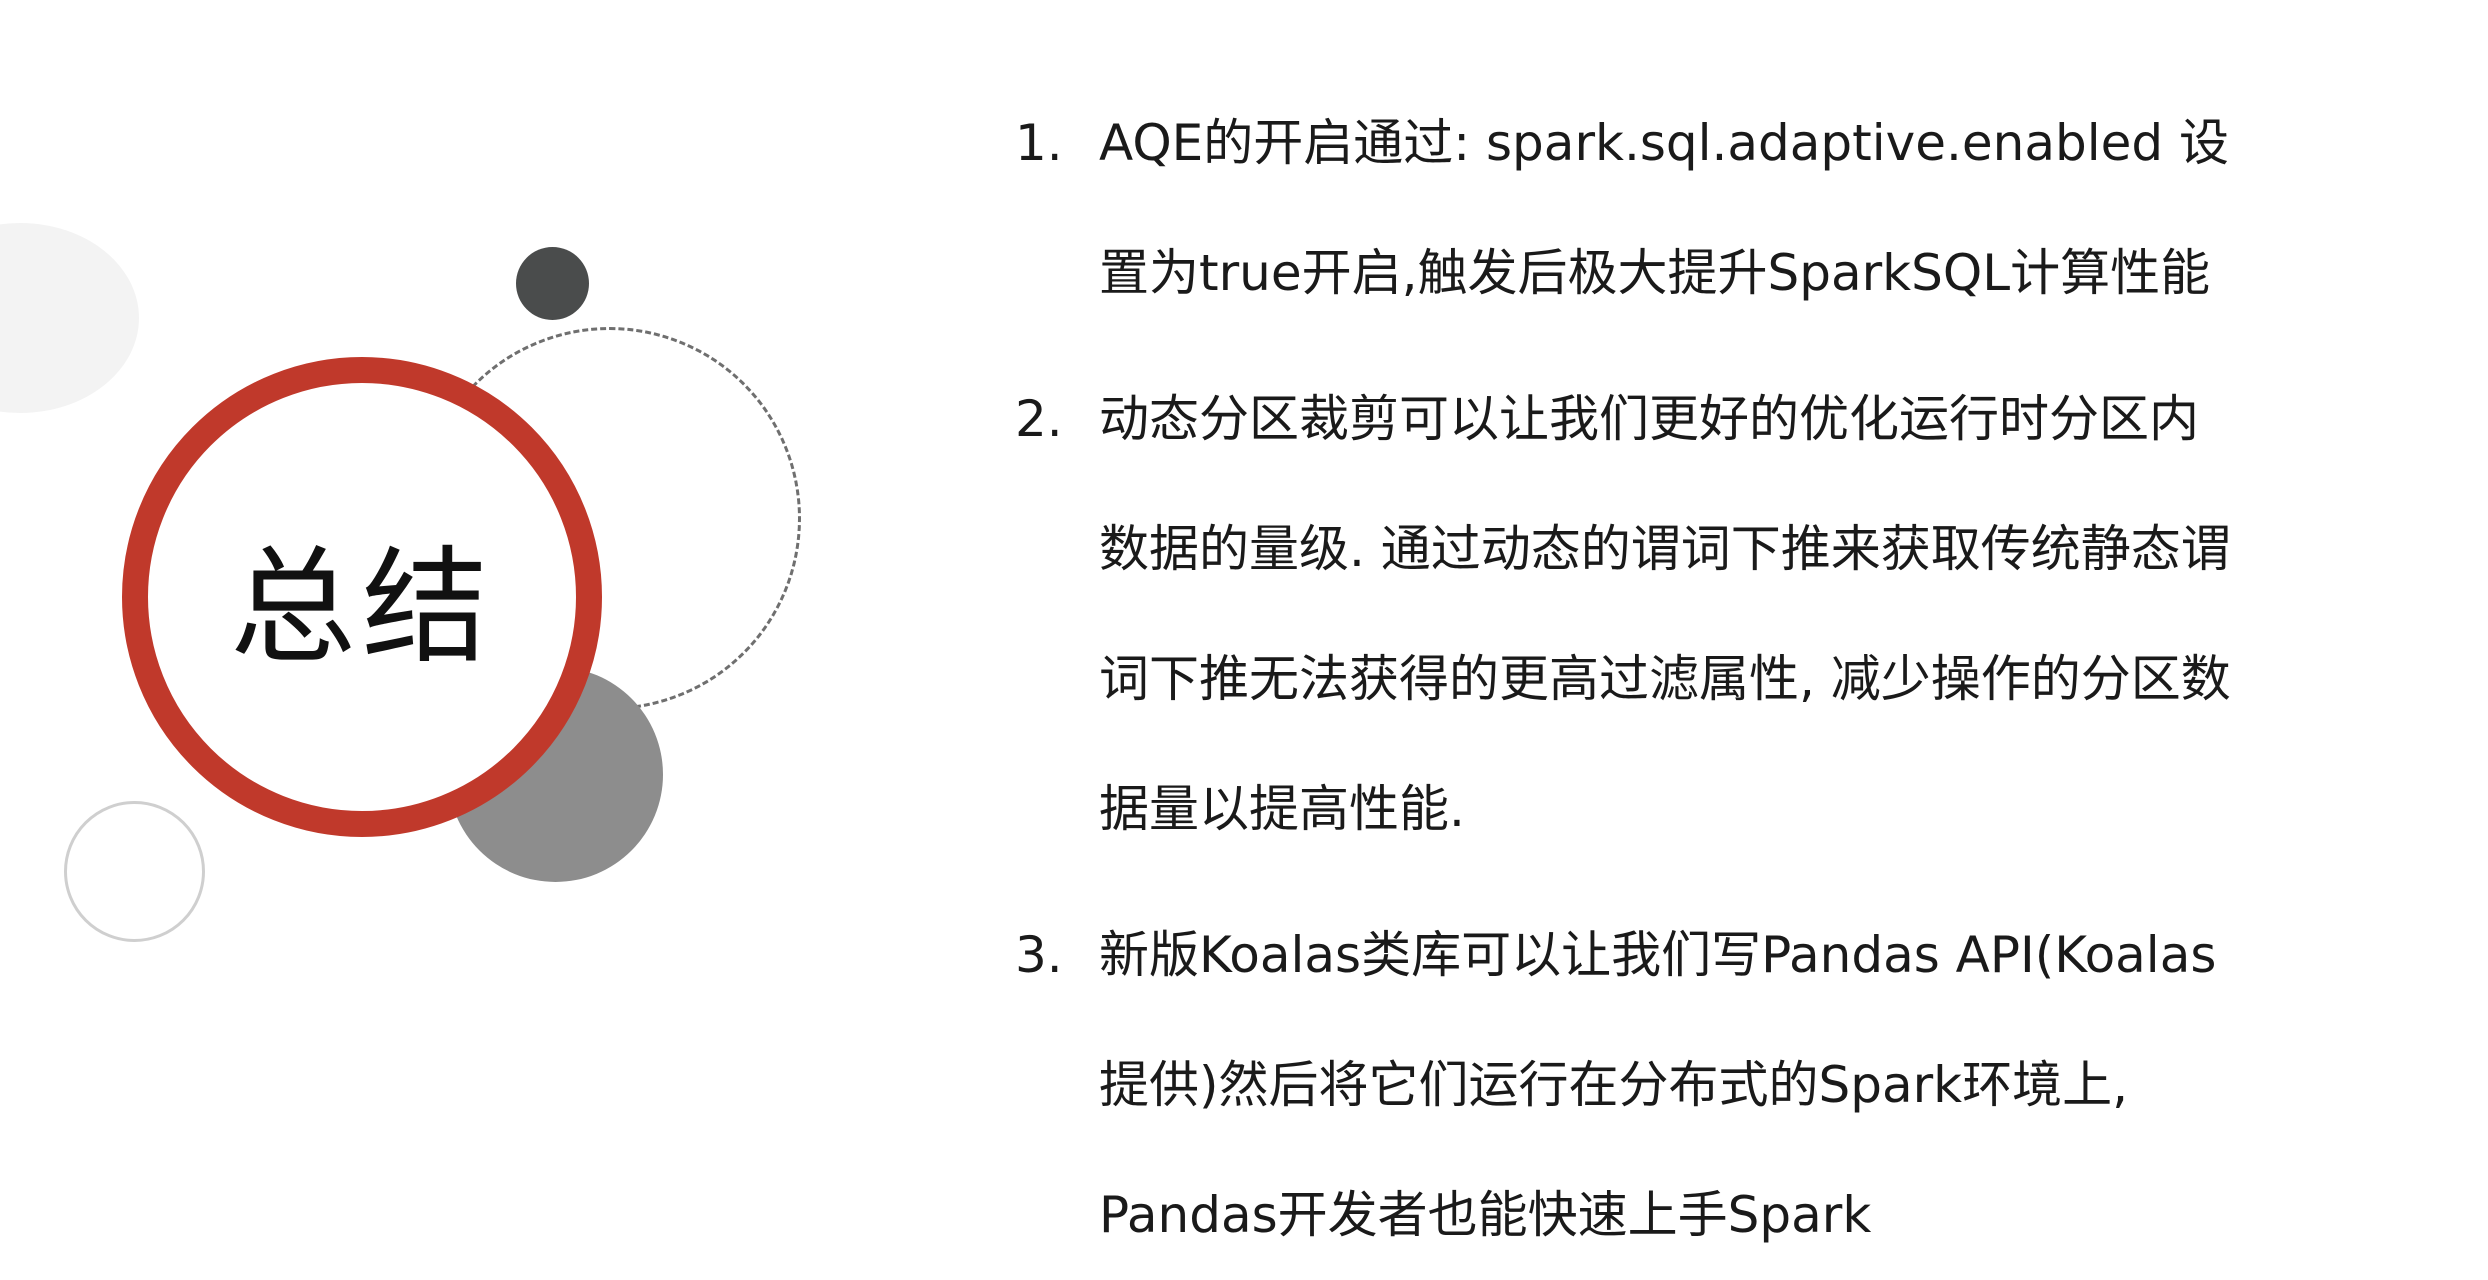 This screenshot has height=1280, width=2488. I want to click on item-line: 数据的量级. 通过动态的谓词下推来获取传统静态谓, so click(1665, 549).